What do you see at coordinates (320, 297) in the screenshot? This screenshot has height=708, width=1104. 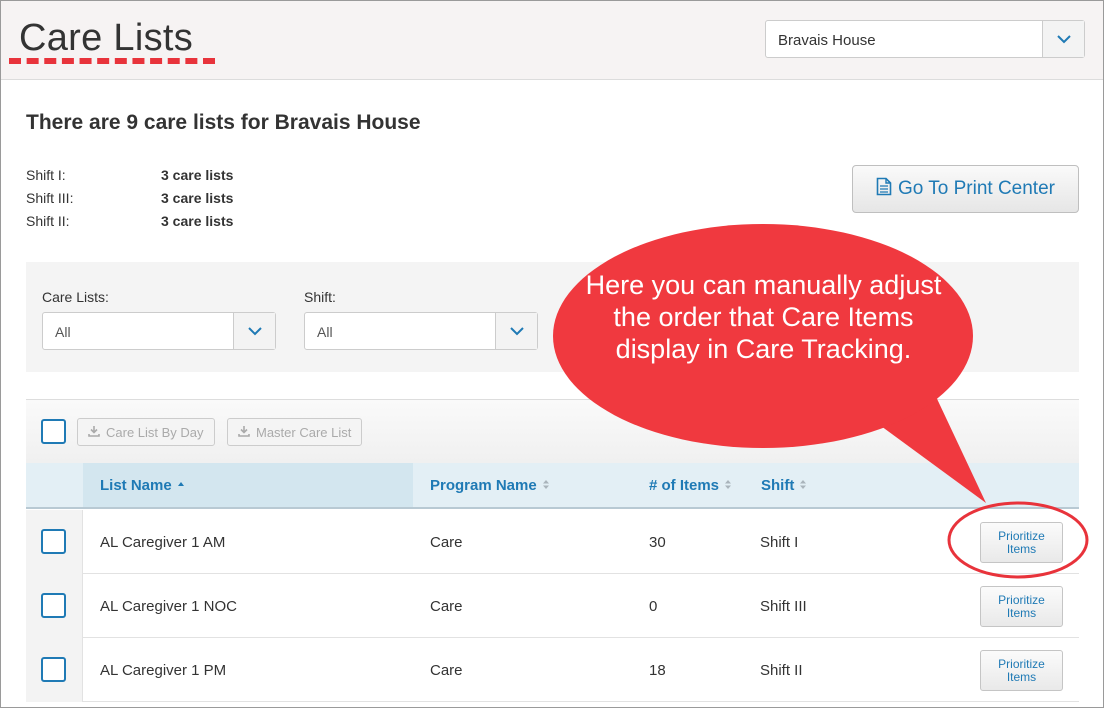 I see `shift-filter-label: Shift:` at bounding box center [320, 297].